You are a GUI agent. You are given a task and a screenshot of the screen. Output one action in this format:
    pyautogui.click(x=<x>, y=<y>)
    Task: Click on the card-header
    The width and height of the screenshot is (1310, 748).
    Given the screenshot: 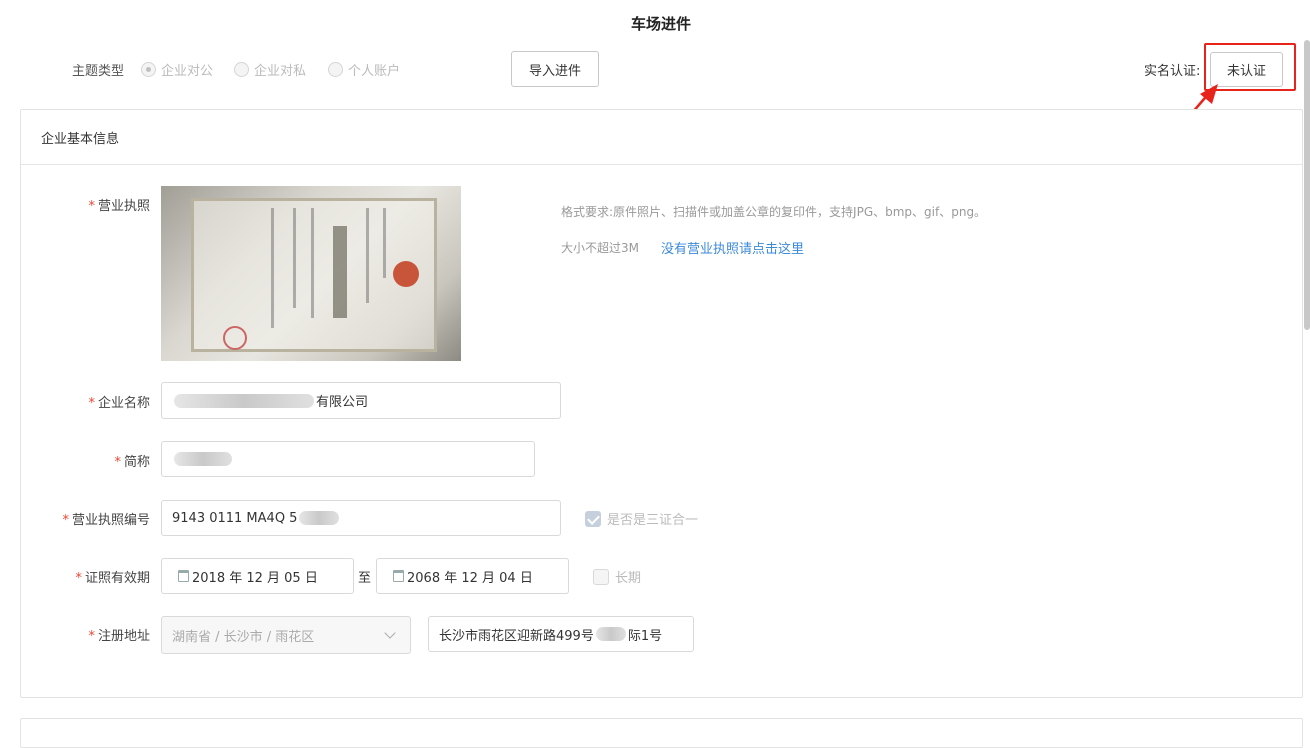 What is the action you would take?
    pyautogui.click(x=661, y=137)
    